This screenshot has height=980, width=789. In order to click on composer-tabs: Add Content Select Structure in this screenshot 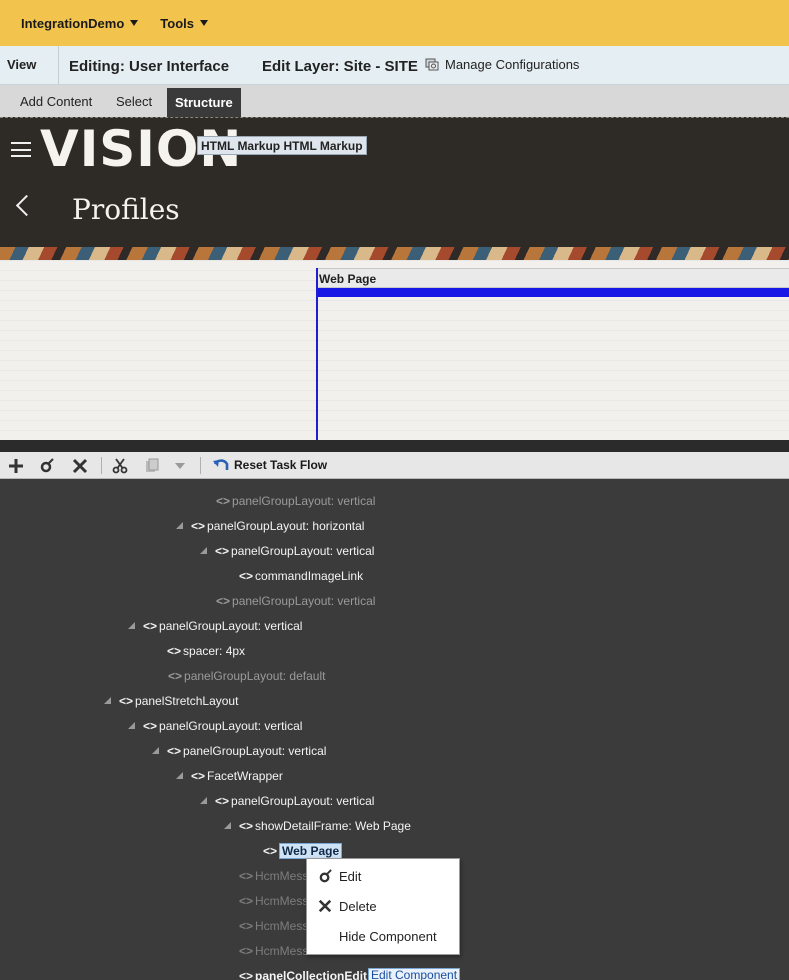, I will do `click(394, 101)`.